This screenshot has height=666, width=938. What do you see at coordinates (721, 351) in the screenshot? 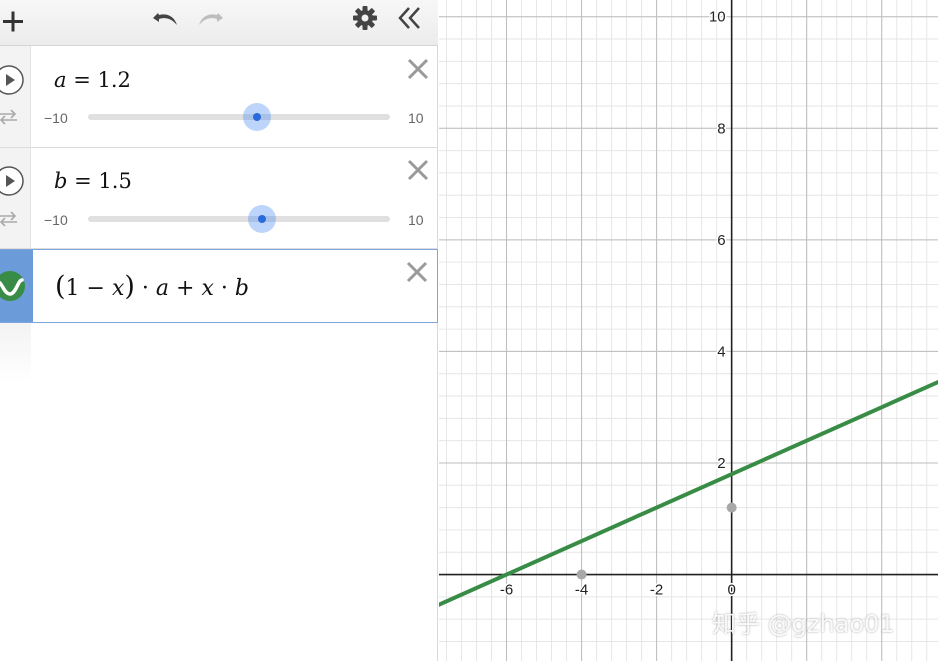
I see `y-tick-label: 4` at bounding box center [721, 351].